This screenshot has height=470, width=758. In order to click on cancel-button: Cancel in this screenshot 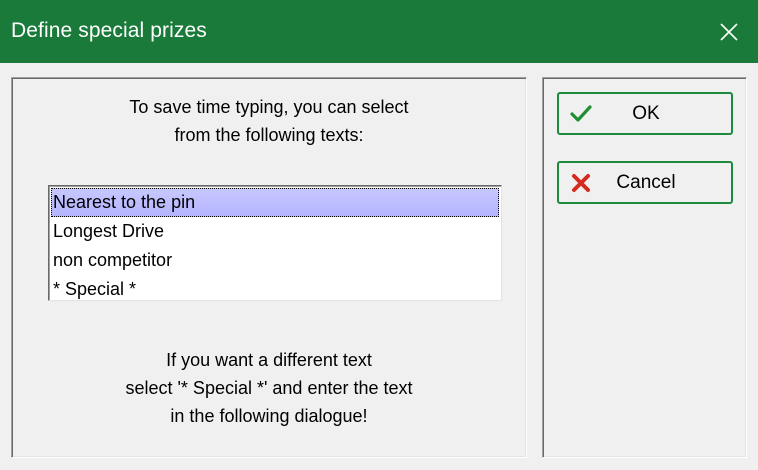, I will do `click(645, 182)`.